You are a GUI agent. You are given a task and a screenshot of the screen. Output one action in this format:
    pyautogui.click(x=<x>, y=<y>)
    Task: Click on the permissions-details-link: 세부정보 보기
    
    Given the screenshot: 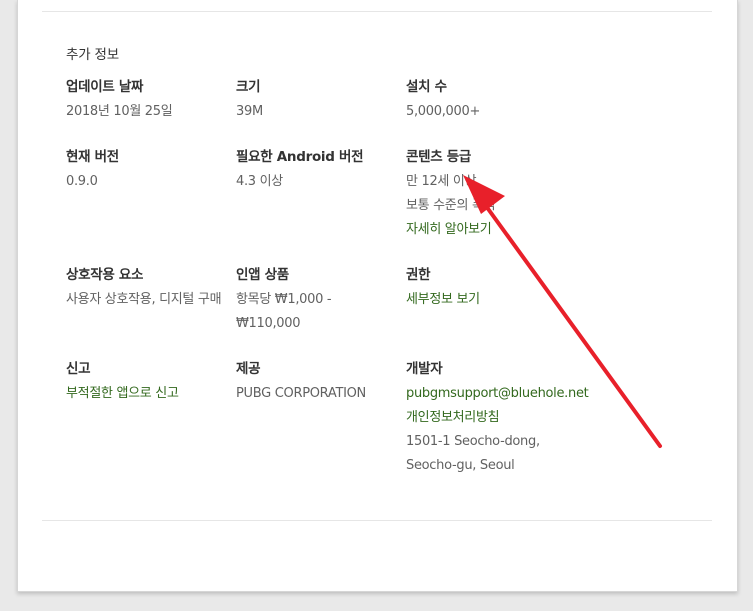 What is the action you would take?
    pyautogui.click(x=488, y=300)
    